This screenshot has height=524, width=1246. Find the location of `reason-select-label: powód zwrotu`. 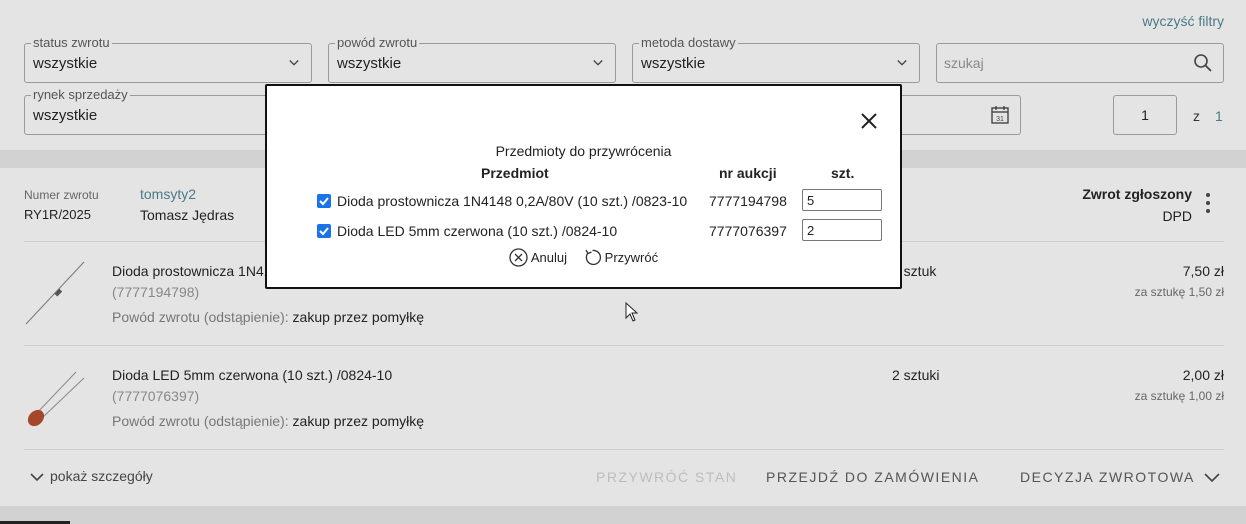

reason-select-label: powód zwrotu is located at coordinates (377, 43).